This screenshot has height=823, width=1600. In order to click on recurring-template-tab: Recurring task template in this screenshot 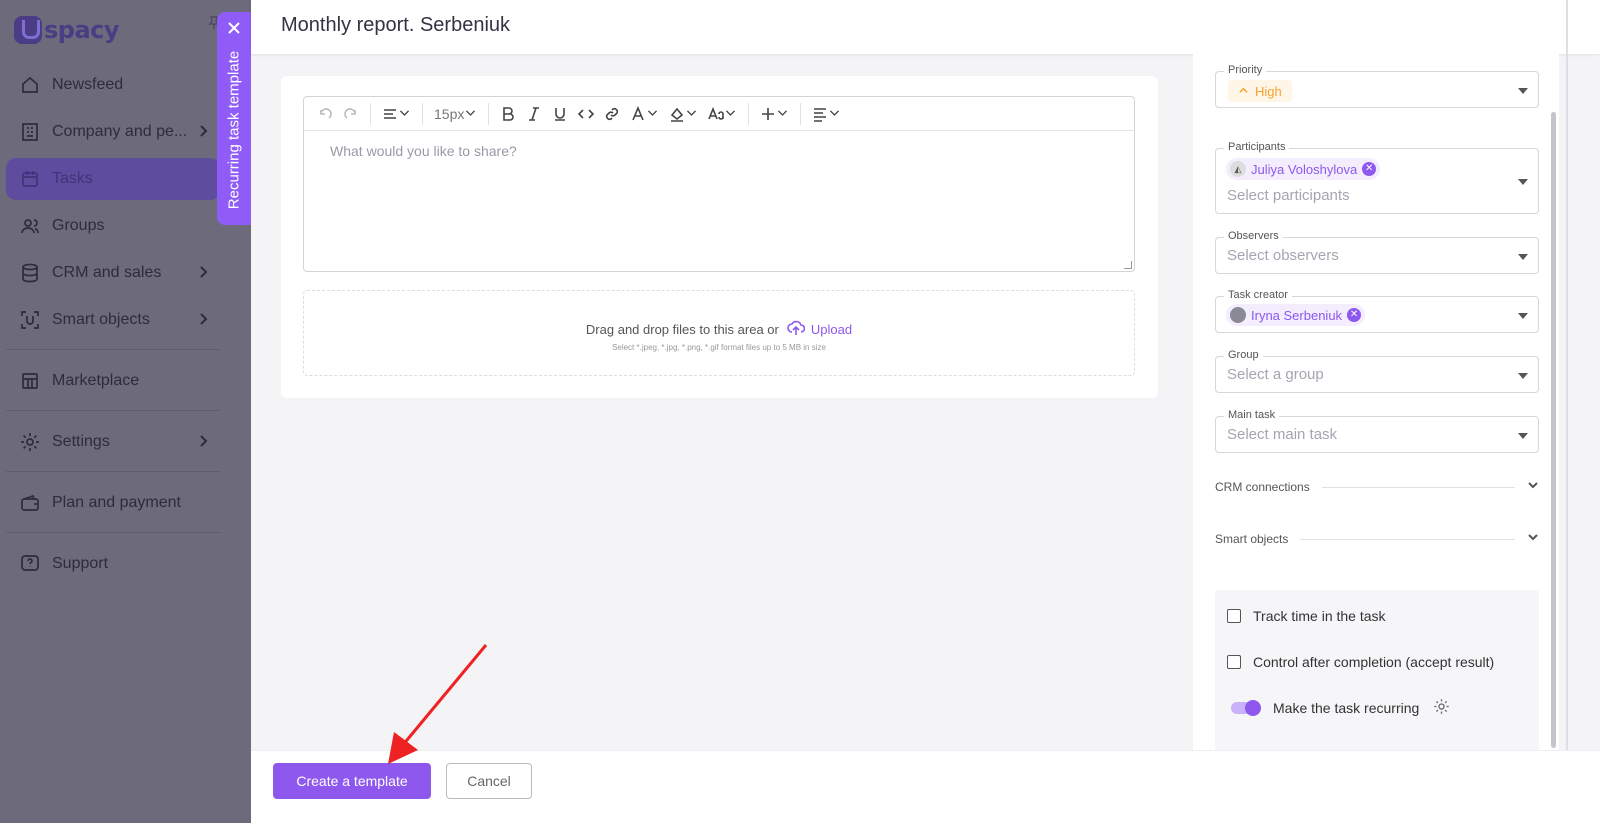, I will do `click(234, 118)`.